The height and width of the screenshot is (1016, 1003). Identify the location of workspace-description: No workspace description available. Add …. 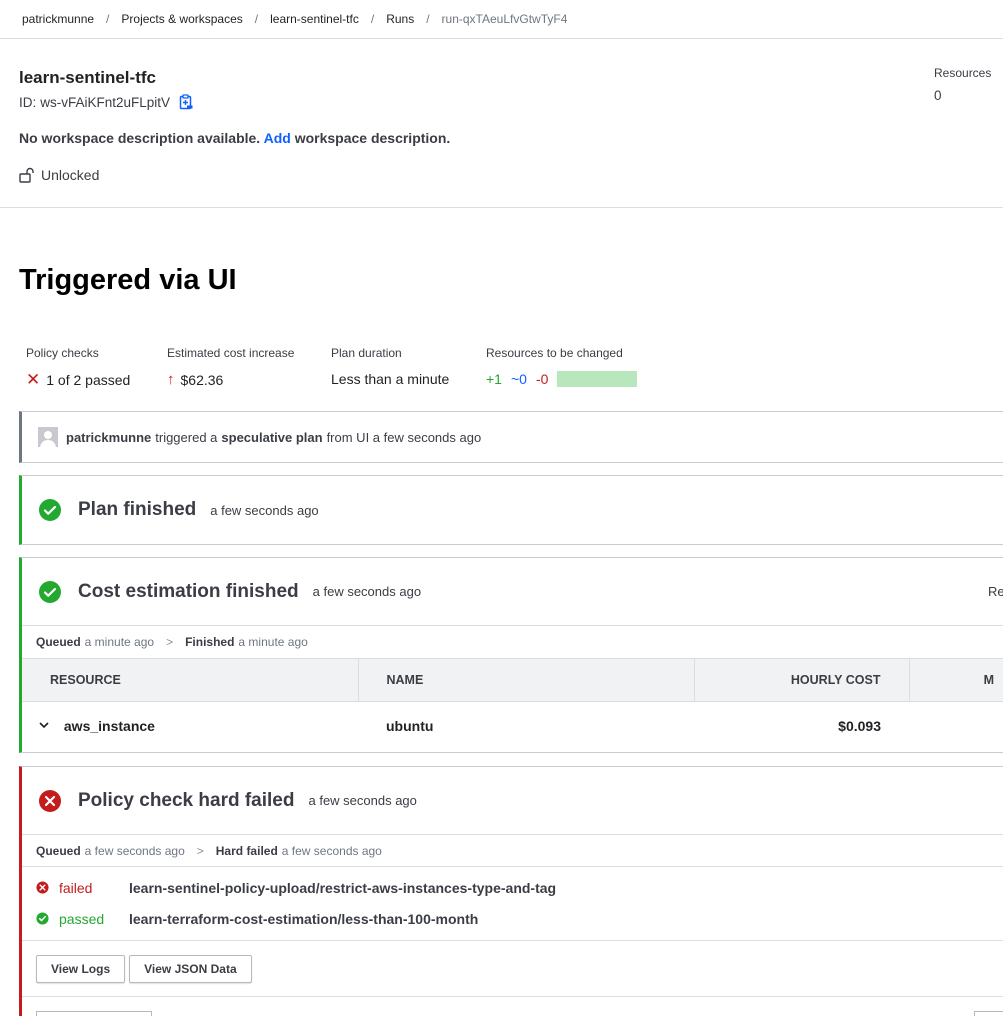
(234, 138).